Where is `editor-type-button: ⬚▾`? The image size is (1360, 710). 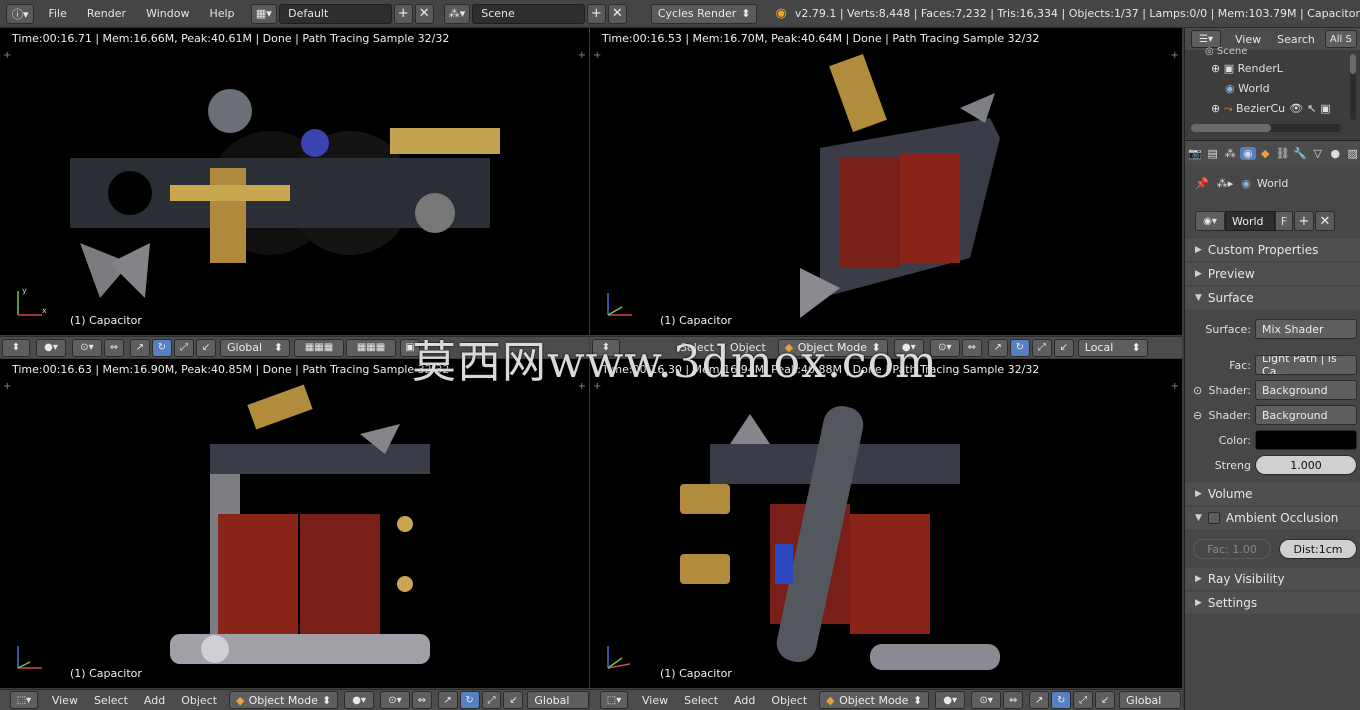
editor-type-button: ⬚▾ is located at coordinates (614, 700).